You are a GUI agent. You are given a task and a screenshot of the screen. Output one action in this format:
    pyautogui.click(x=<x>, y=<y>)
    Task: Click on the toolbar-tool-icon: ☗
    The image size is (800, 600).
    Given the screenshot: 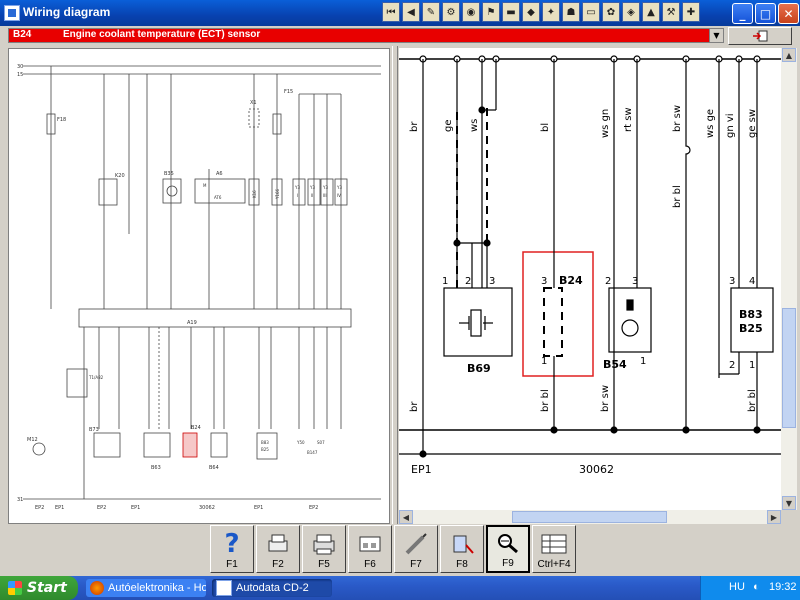 What is the action you would take?
    pyautogui.click(x=571, y=12)
    